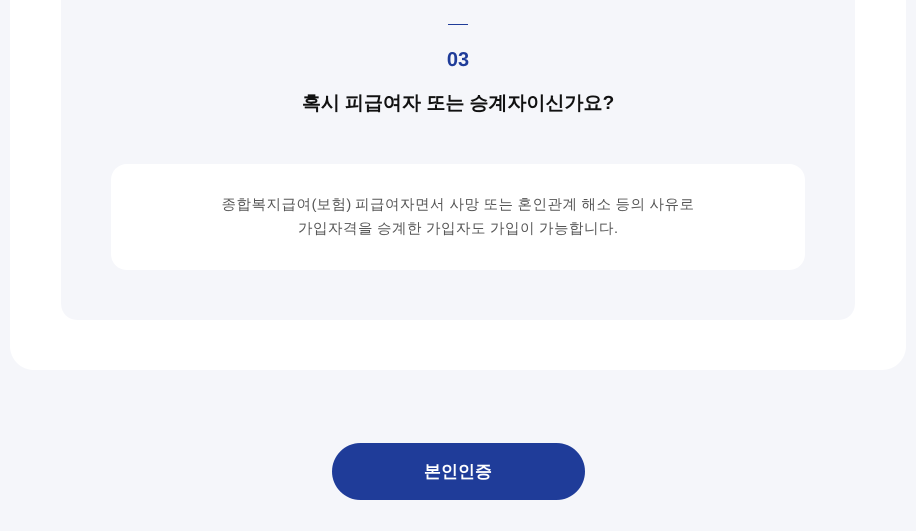  Describe the element at coordinates (458, 60) in the screenshot. I see `question-number: 03` at that location.